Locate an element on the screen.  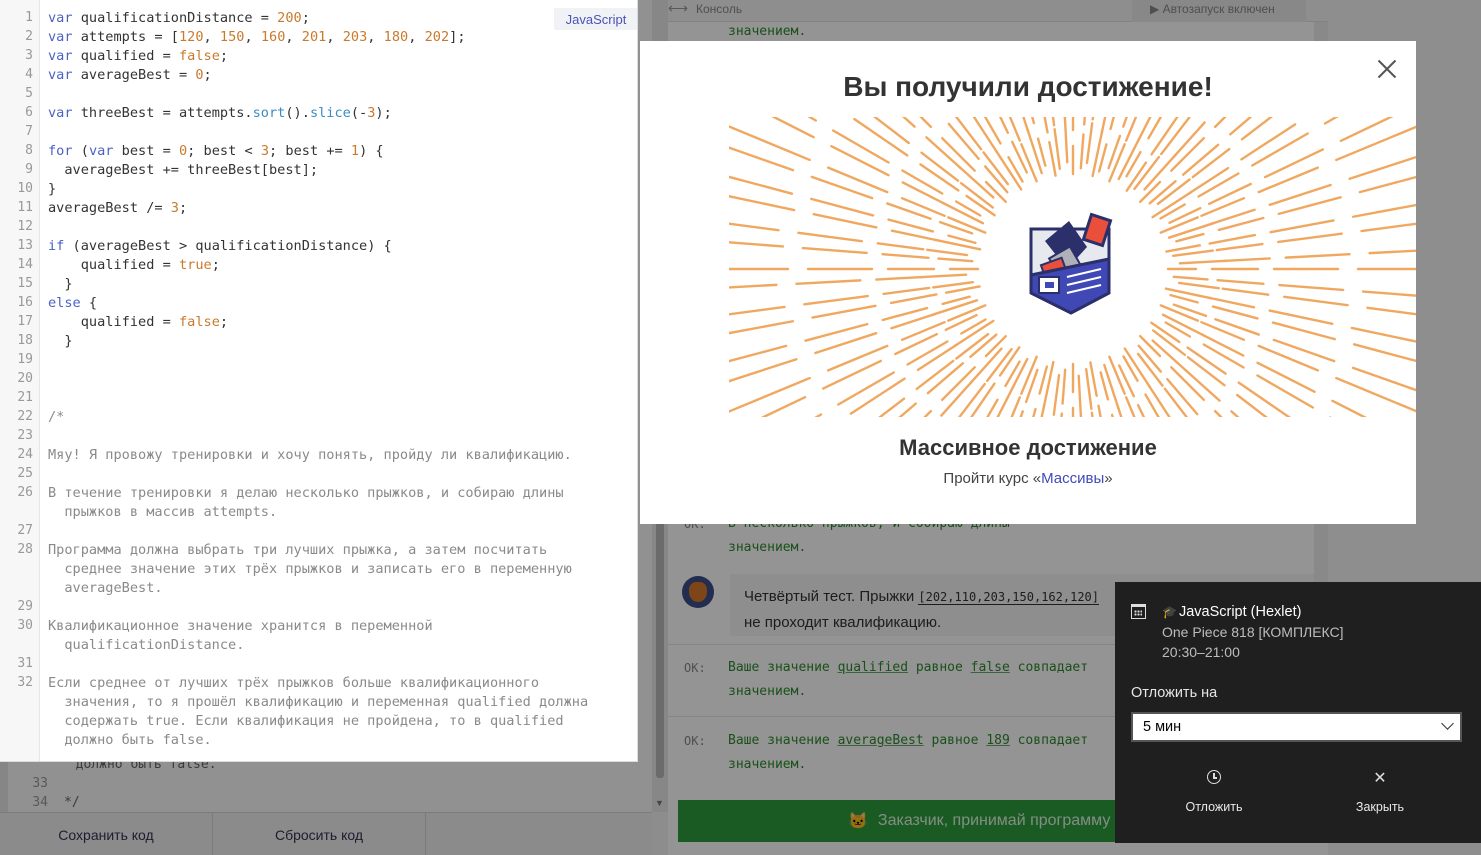
line-number: 30 is located at coordinates (25, 625).